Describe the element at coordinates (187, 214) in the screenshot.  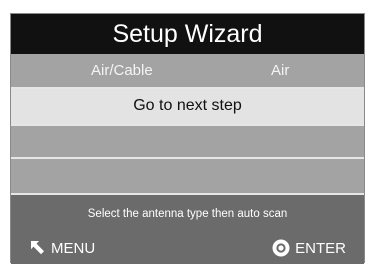
I see `hint-text: Select the antenna type then auto scan` at that location.